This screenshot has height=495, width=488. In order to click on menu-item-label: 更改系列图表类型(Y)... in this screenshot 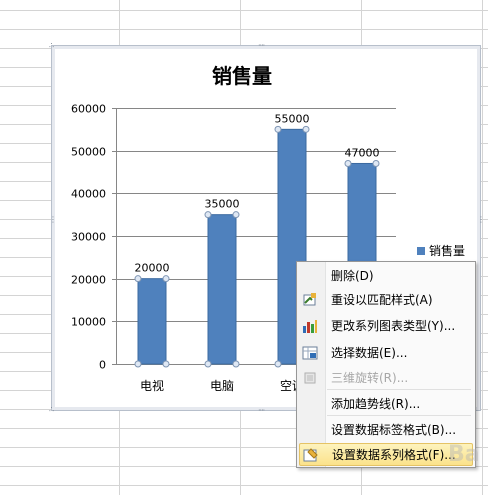, I will do `click(393, 326)`.